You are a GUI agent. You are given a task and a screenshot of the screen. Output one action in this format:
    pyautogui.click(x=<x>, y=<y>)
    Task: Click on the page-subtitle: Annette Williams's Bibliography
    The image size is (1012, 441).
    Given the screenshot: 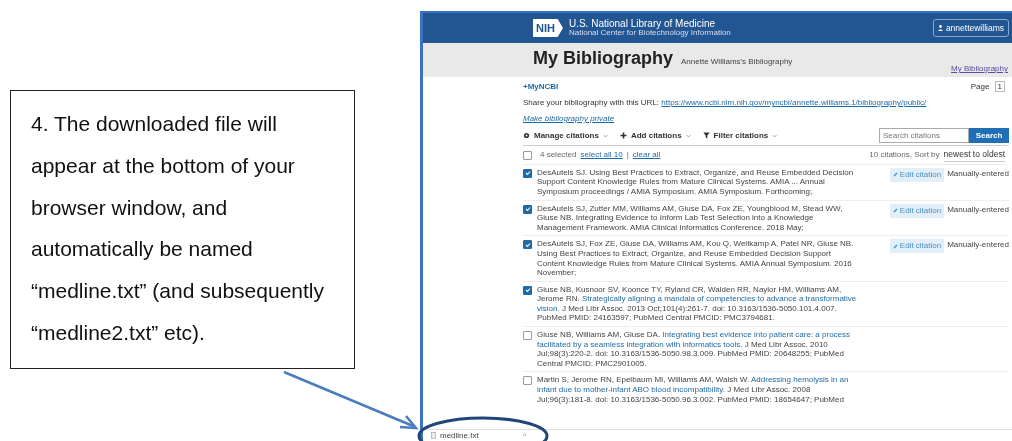 What is the action you would take?
    pyautogui.click(x=737, y=61)
    